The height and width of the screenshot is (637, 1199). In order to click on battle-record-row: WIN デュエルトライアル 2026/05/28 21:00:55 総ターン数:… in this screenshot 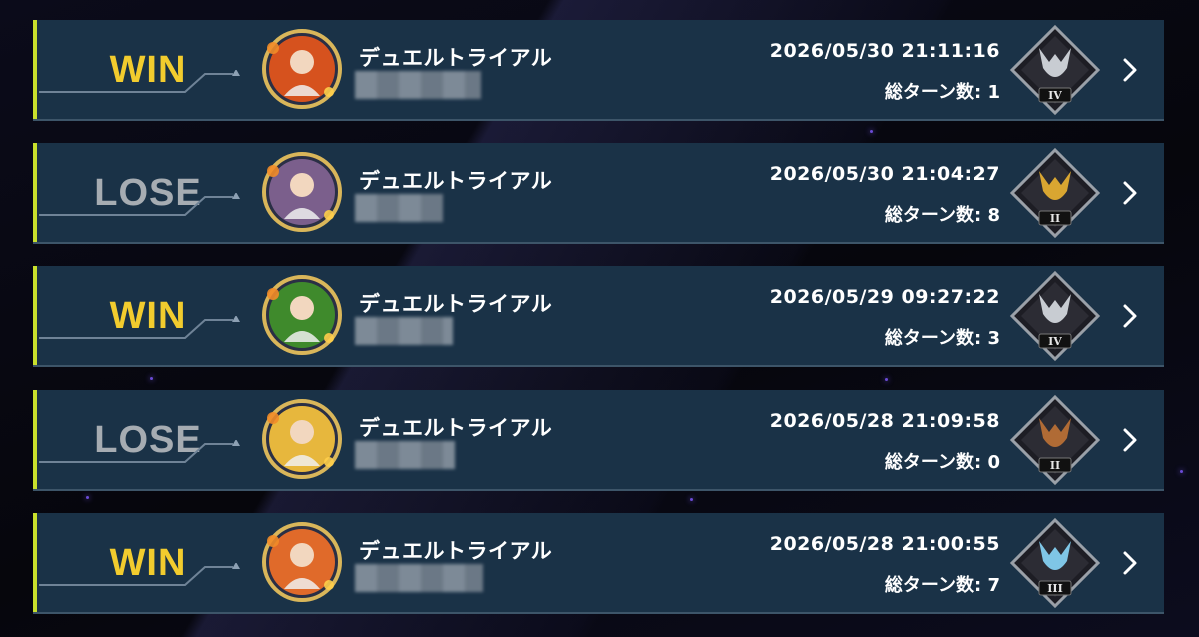, I will do `click(598, 563)`.